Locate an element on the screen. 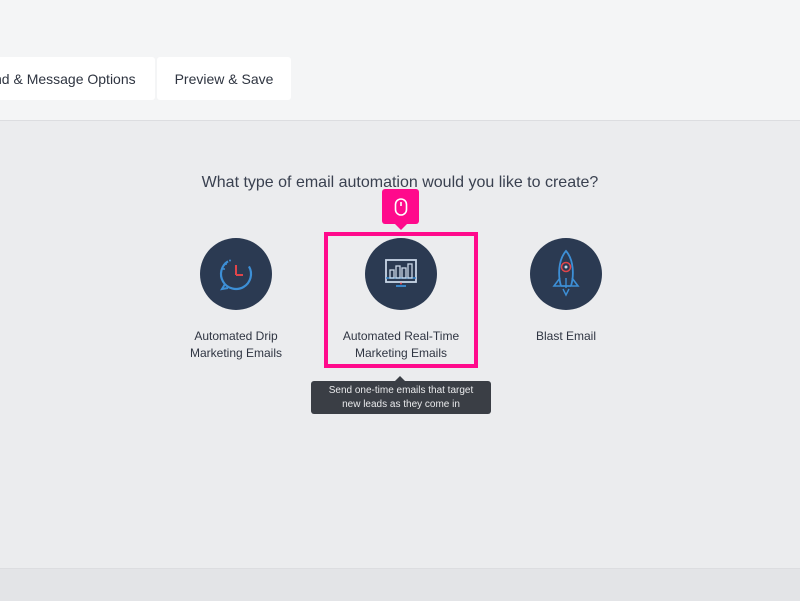 This screenshot has height=601, width=800. option-label: Blast Email is located at coordinates (566, 336).